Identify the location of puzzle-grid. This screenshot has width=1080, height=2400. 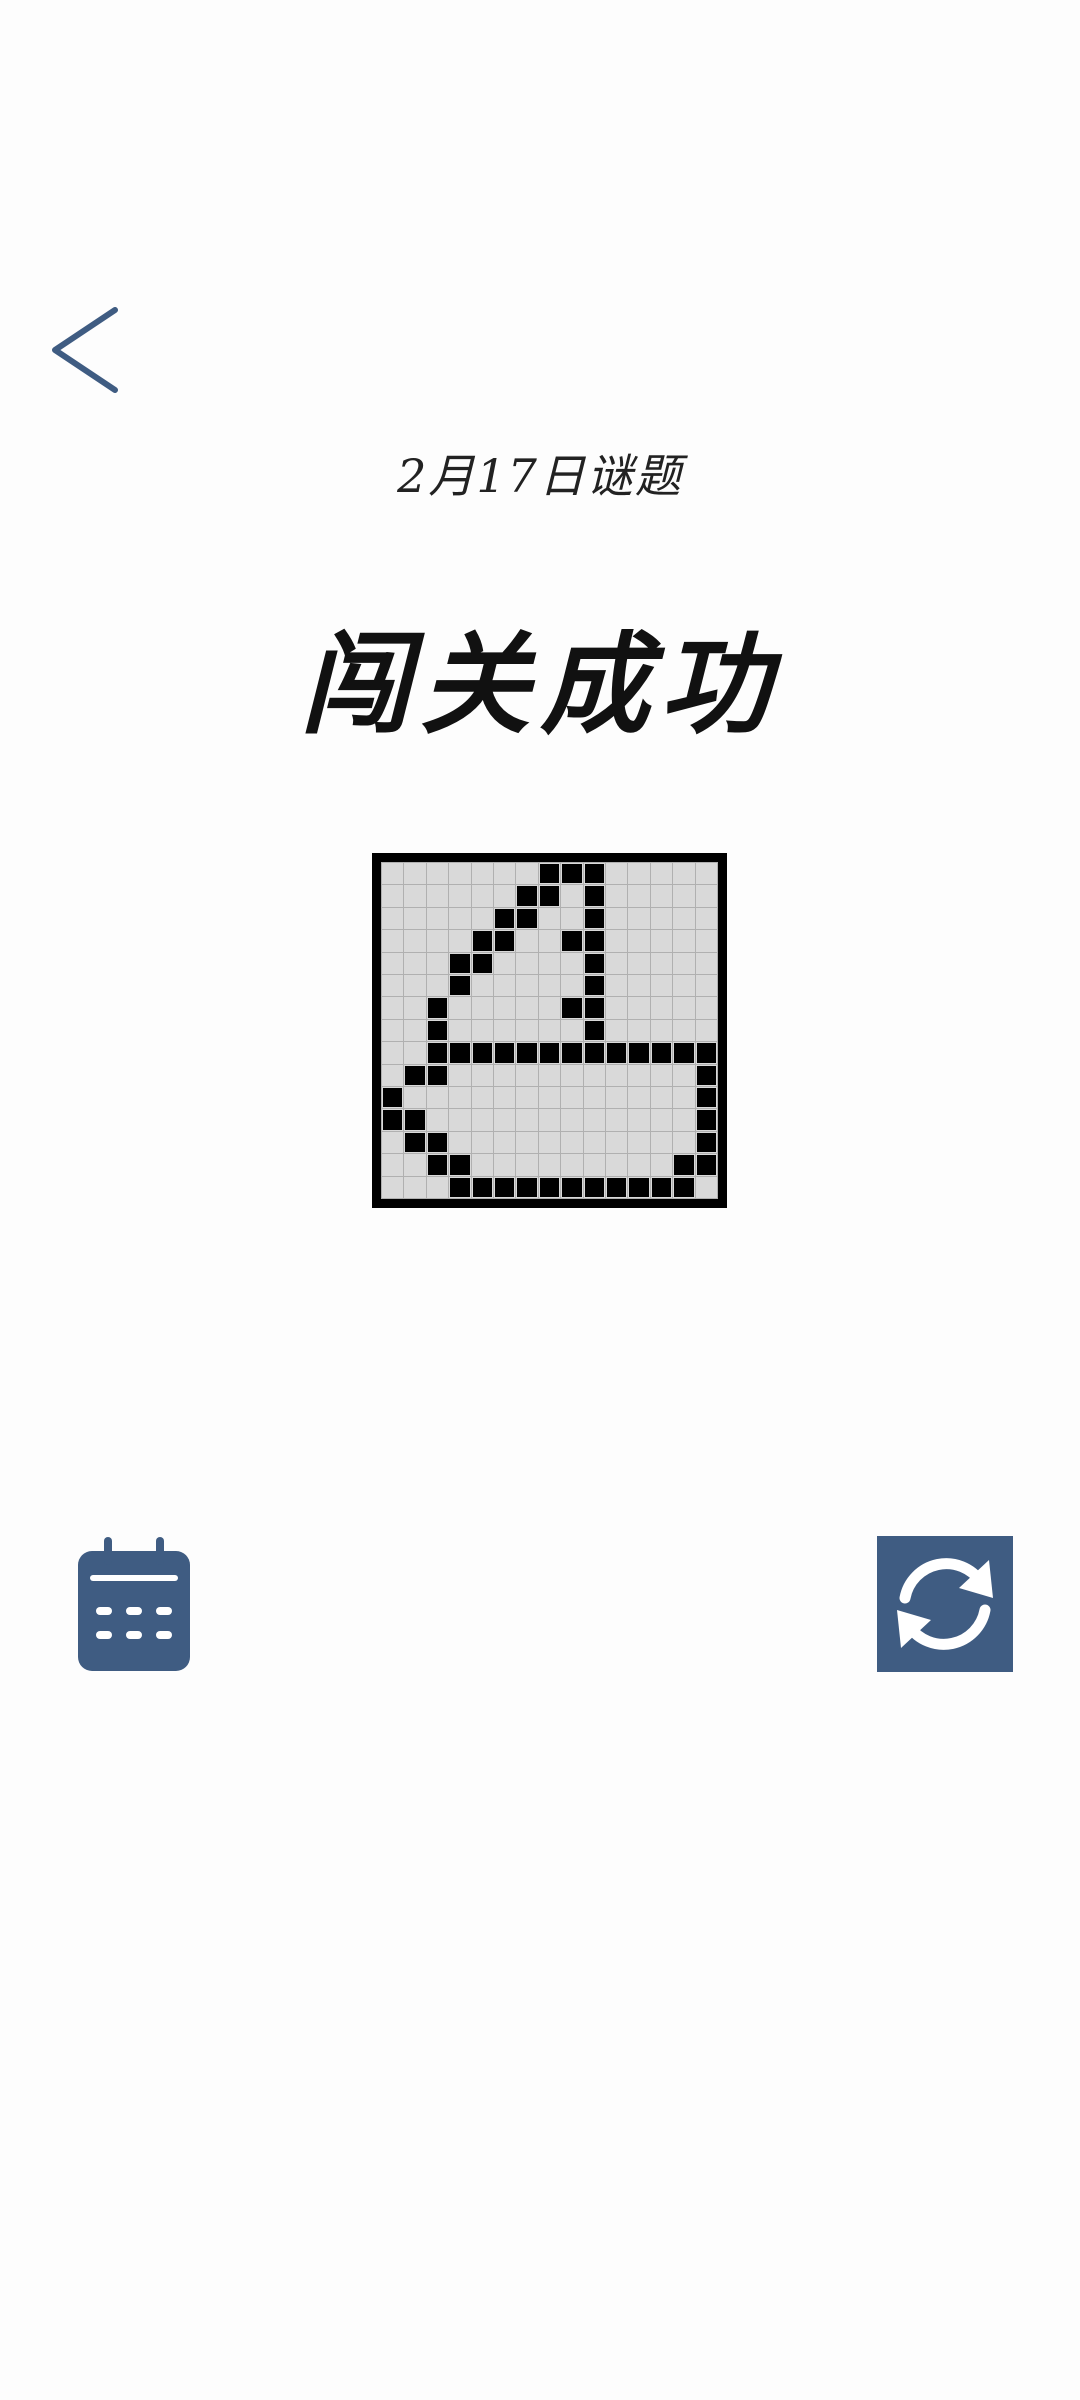
(549, 1030).